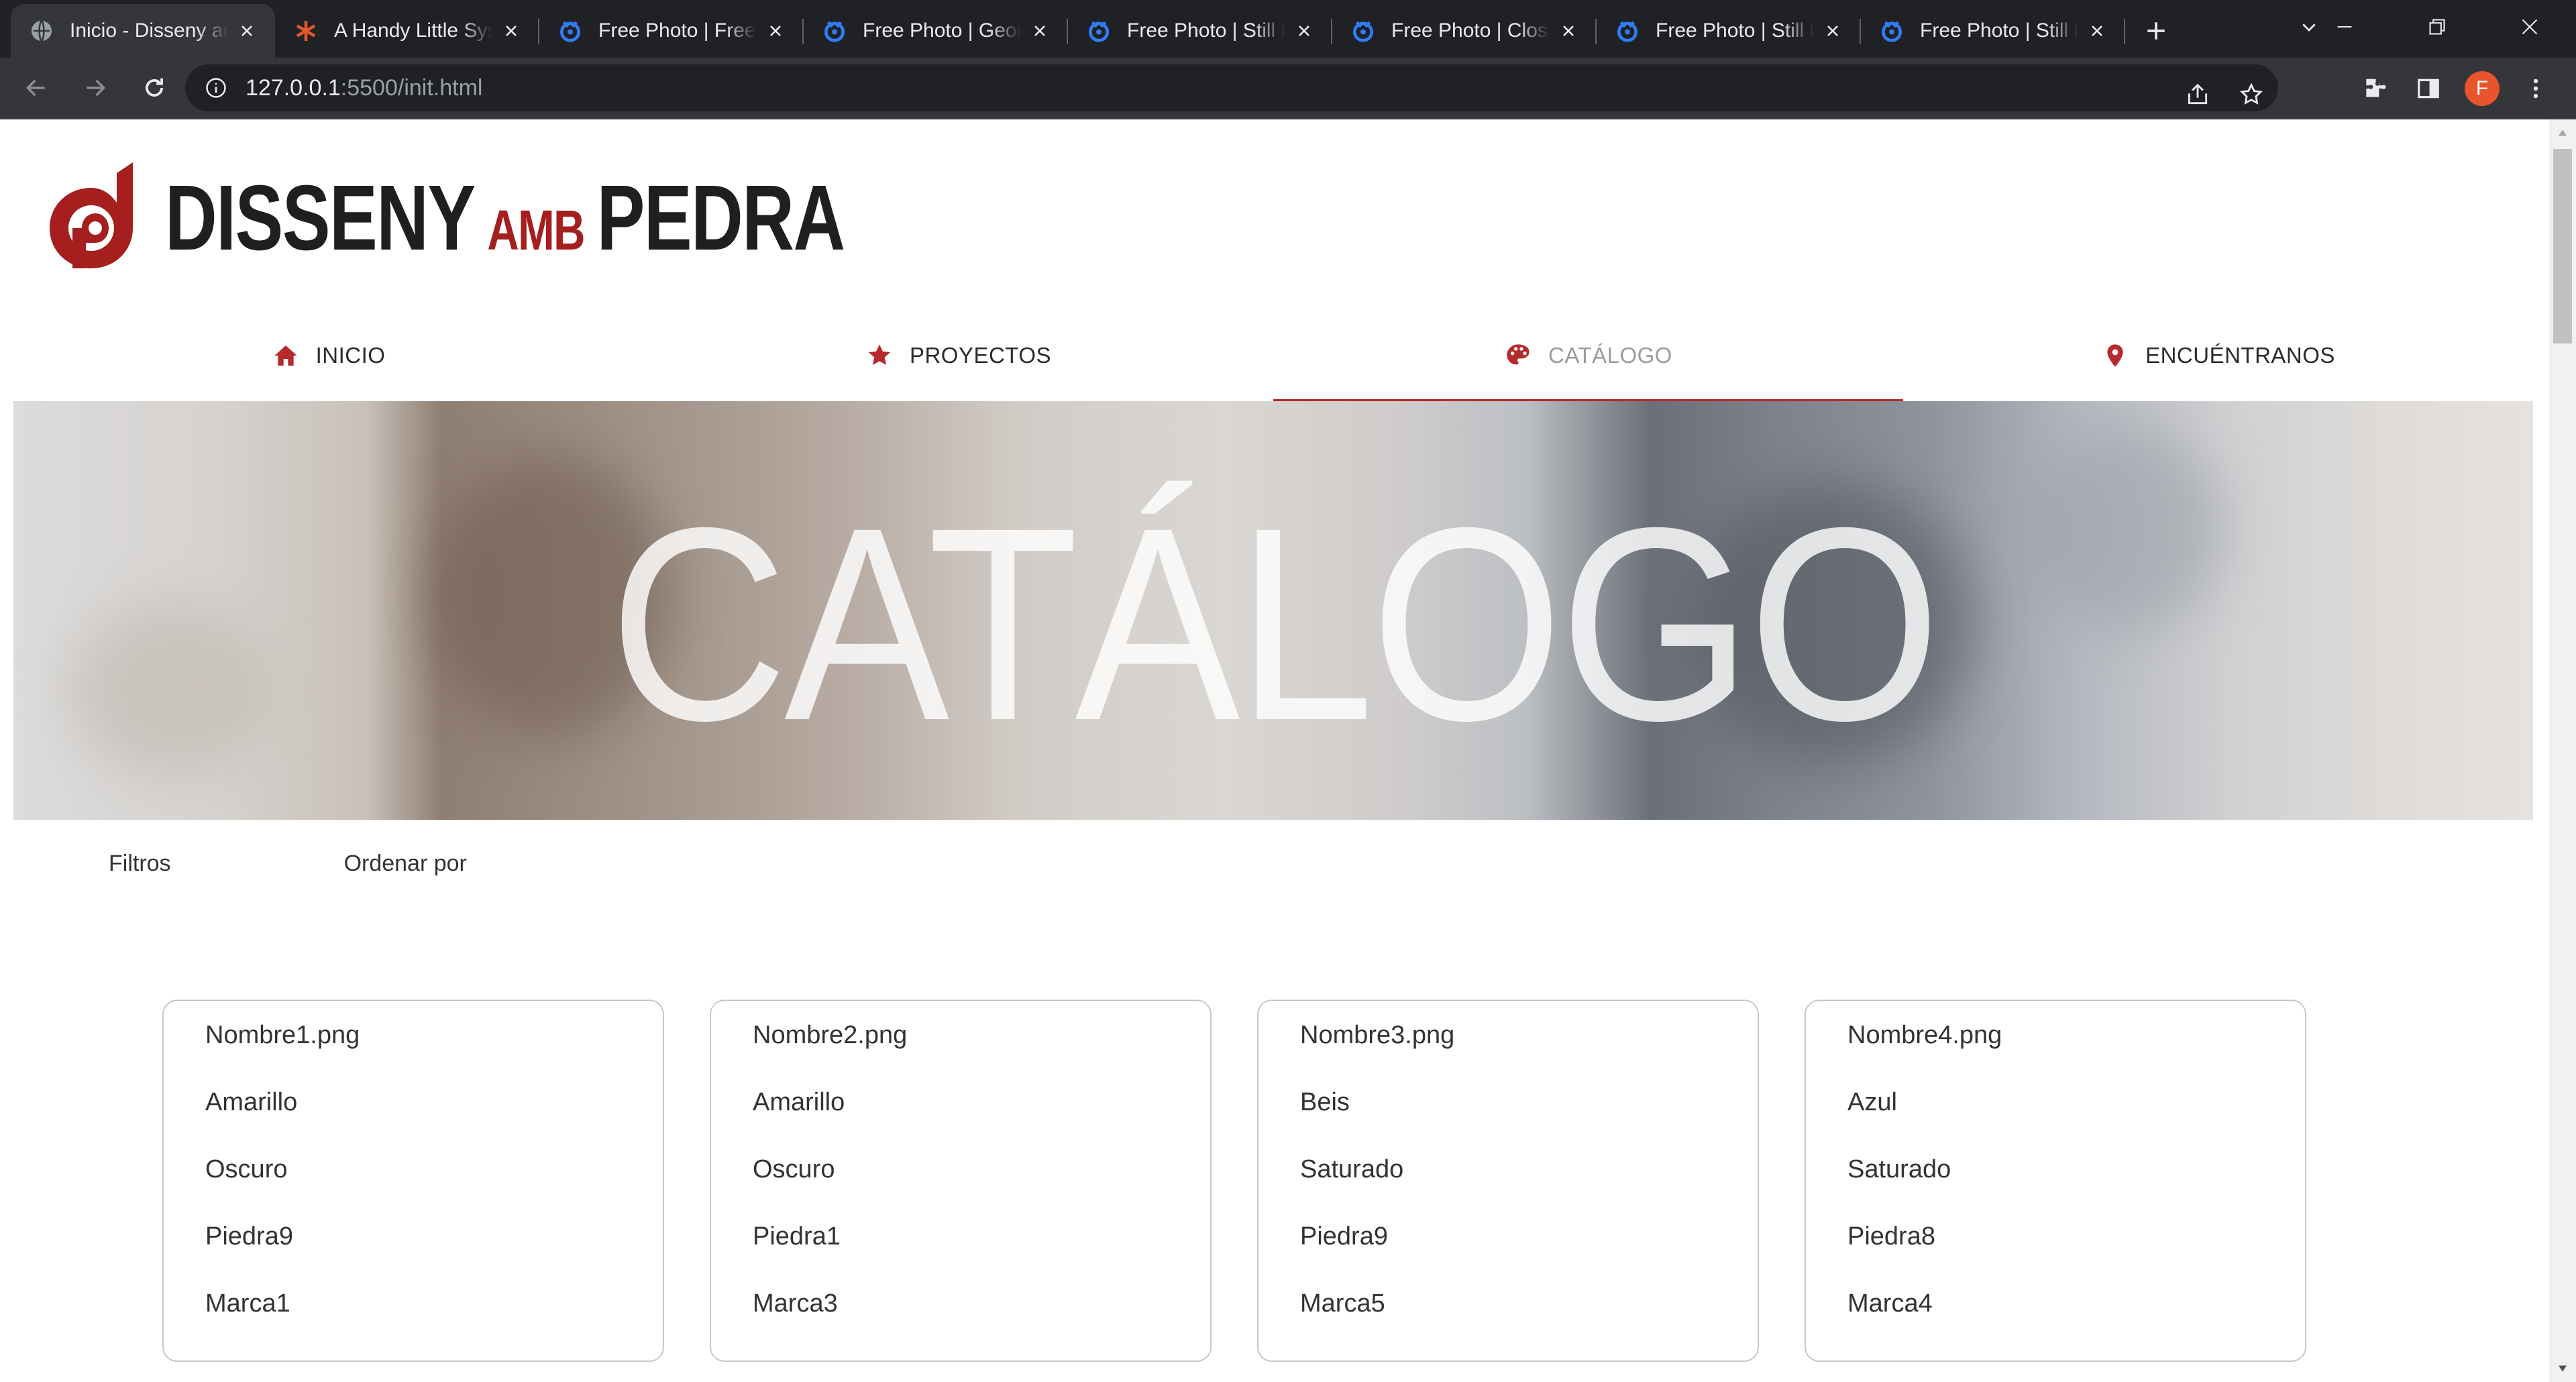  I want to click on browser-tab: A Handy Little System, so click(407, 31).